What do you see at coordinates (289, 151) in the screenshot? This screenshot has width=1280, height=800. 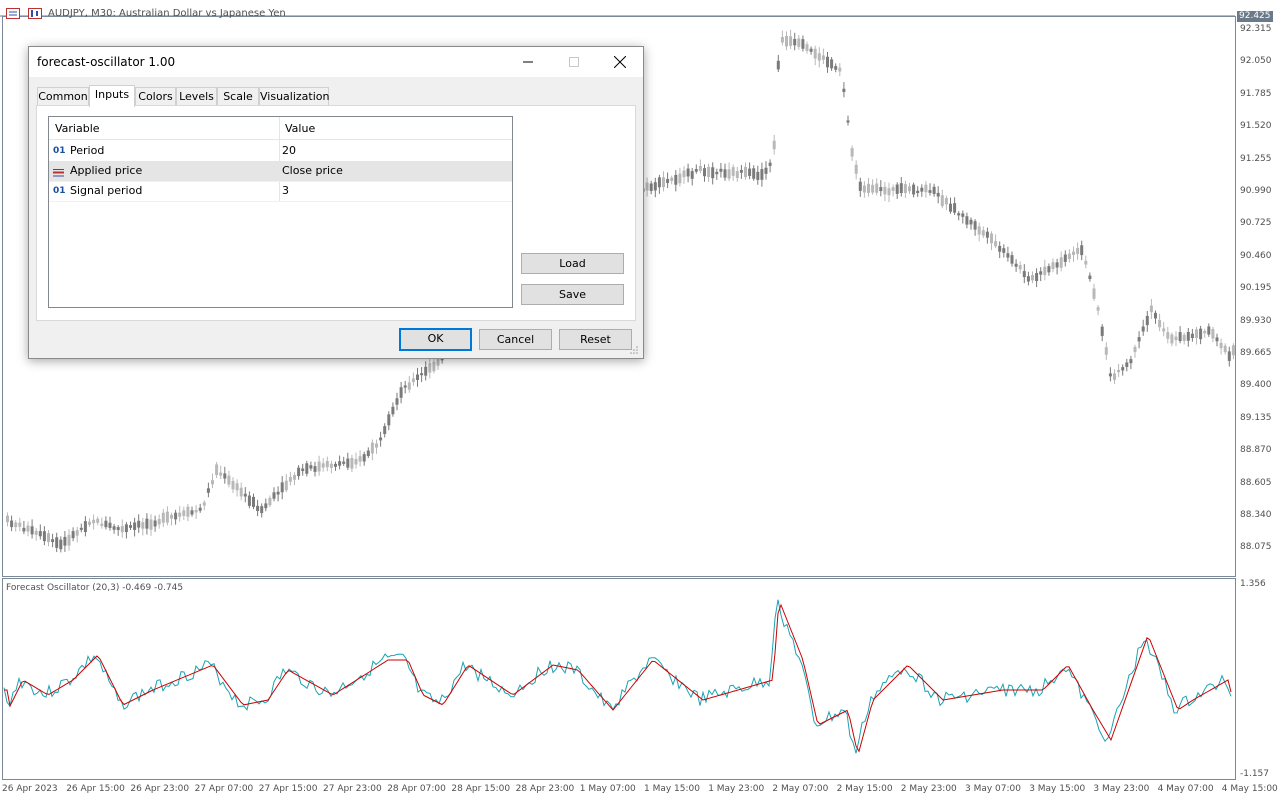 I see `variable-value: 20` at bounding box center [289, 151].